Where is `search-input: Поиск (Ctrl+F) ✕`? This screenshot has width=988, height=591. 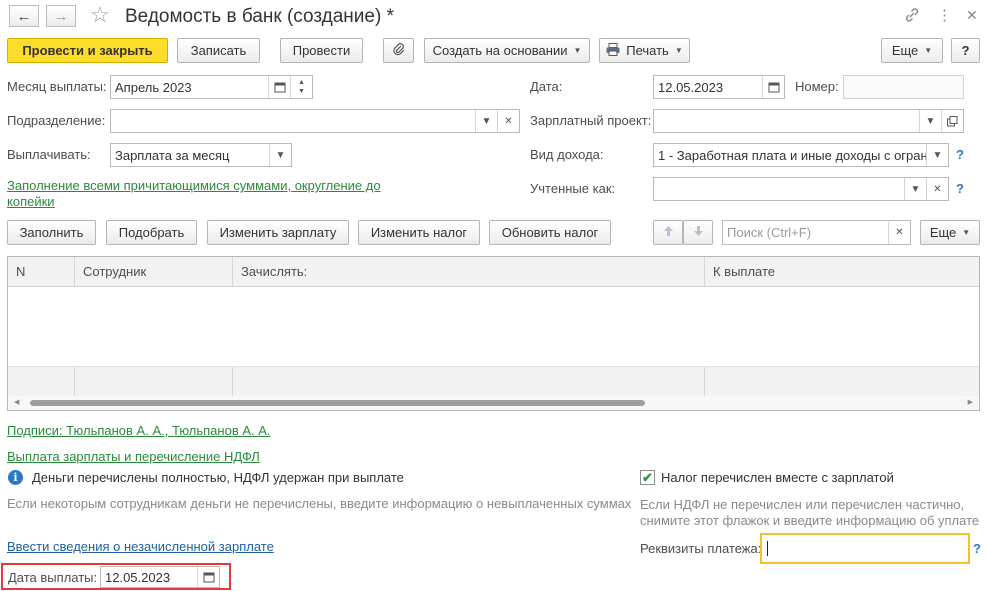
search-input: Поиск (Ctrl+F) ✕ is located at coordinates (816, 232).